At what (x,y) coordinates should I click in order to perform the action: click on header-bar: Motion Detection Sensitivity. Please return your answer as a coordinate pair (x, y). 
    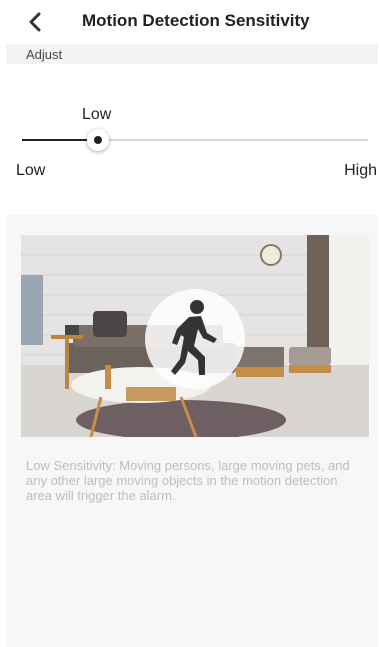
    Looking at the image, I should click on (189, 22).